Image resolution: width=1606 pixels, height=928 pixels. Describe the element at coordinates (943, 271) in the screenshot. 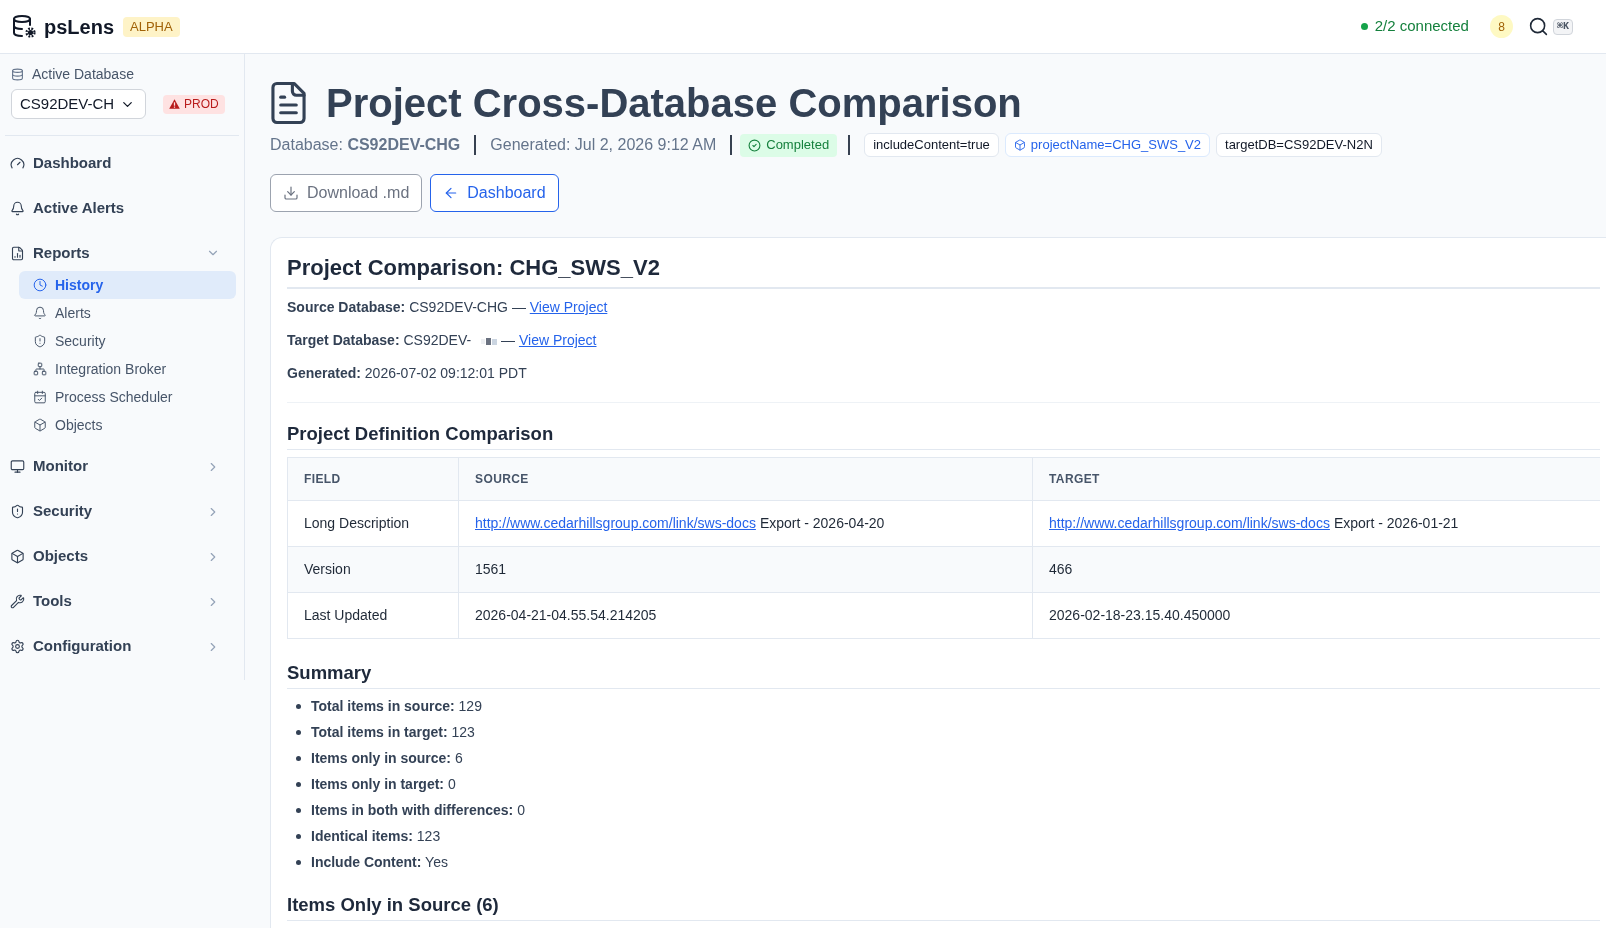

I see `report-title: Project Comparison: CHG_SWS_V2` at that location.